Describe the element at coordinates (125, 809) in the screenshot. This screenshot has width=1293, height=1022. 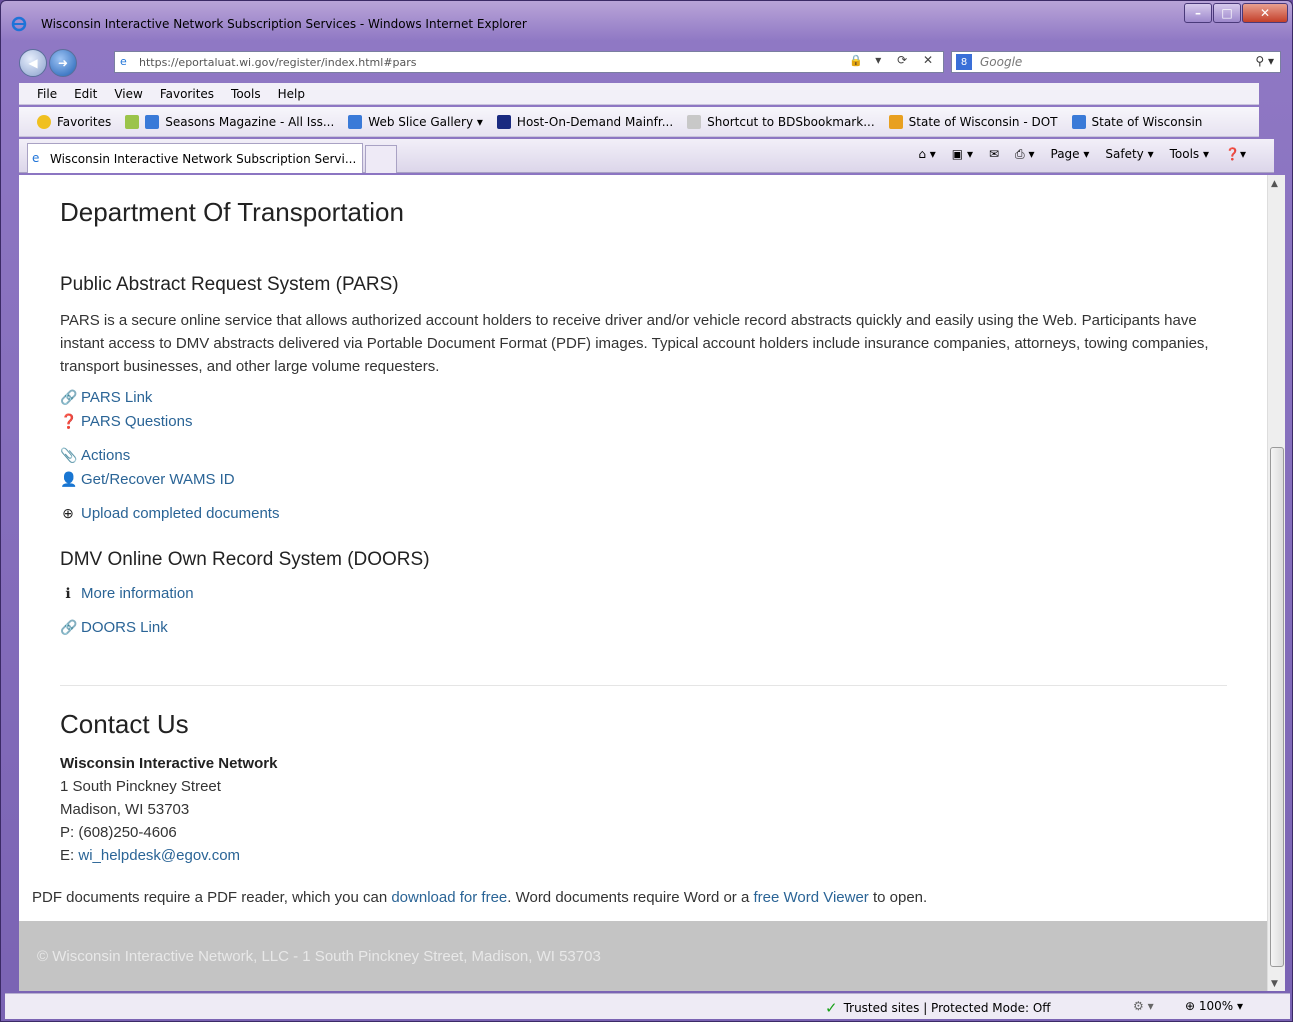
I see `contact-city: Madison, WI 53703` at that location.